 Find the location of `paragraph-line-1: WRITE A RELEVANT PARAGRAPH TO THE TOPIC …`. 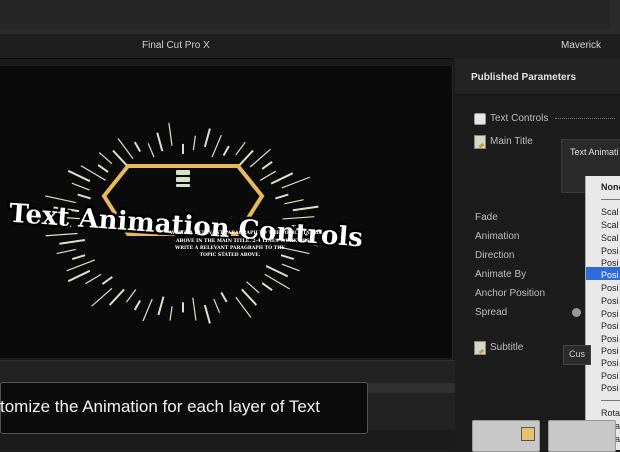

paragraph-line-1: WRITE A RELEVANT PARAGRAPH TO THE TOPIC … is located at coordinates (244, 233).